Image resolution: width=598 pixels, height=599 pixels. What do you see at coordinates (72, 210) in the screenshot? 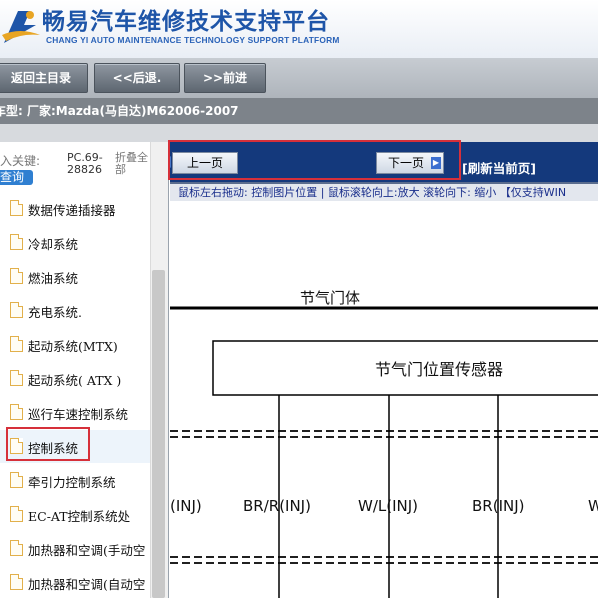
I see `list-item-label: 数据传递插接器` at bounding box center [72, 210].